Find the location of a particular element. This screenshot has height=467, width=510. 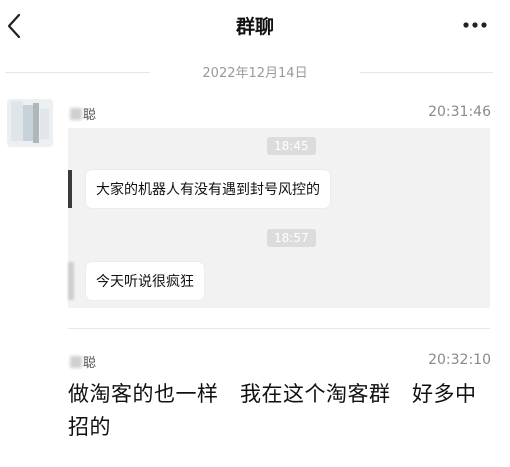

more-options-button is located at coordinates (476, 25).